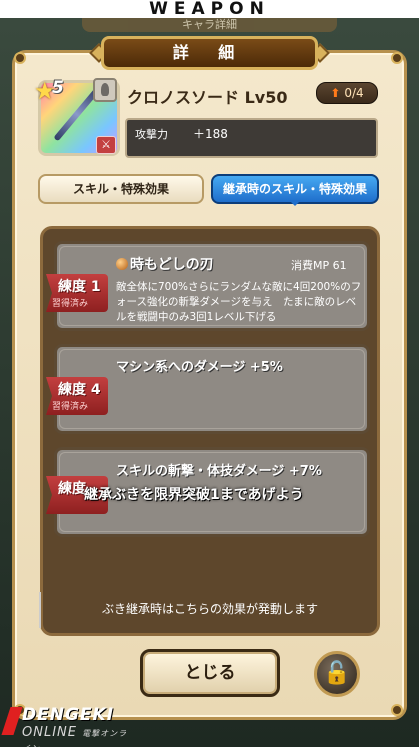 Image resolution: width=419 pixels, height=747 pixels. I want to click on watermark-brand: DENGEKI, so click(68, 715).